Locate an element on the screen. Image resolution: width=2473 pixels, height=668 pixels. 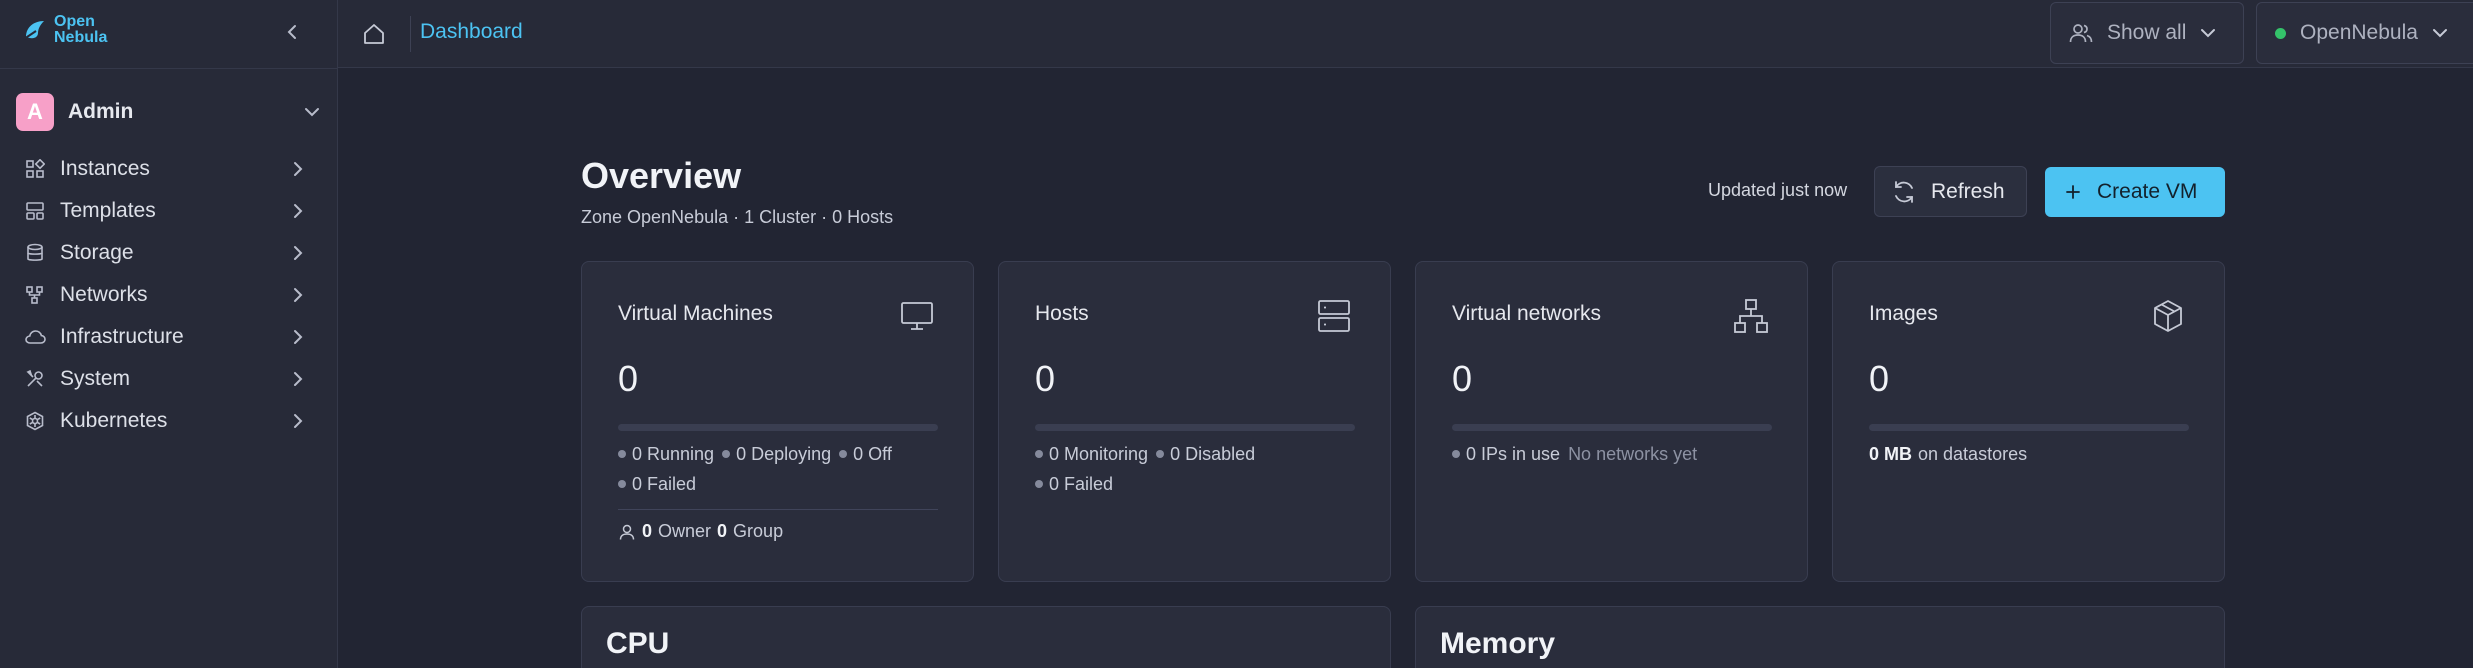
user-menu: A Admin is located at coordinates (169, 112).